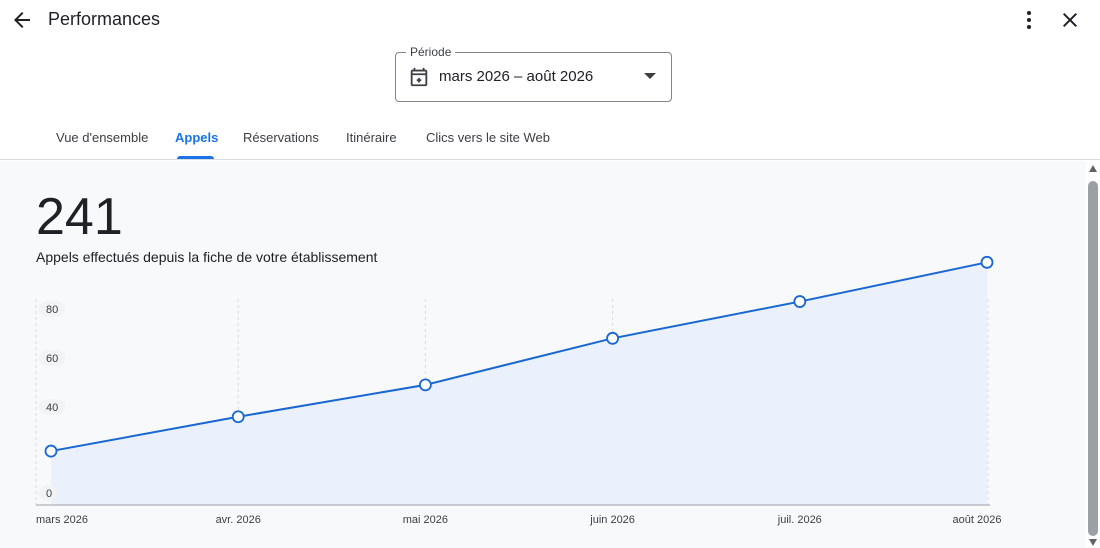 Image resolution: width=1100 pixels, height=548 pixels. I want to click on y-tick-label: 0, so click(49, 494).